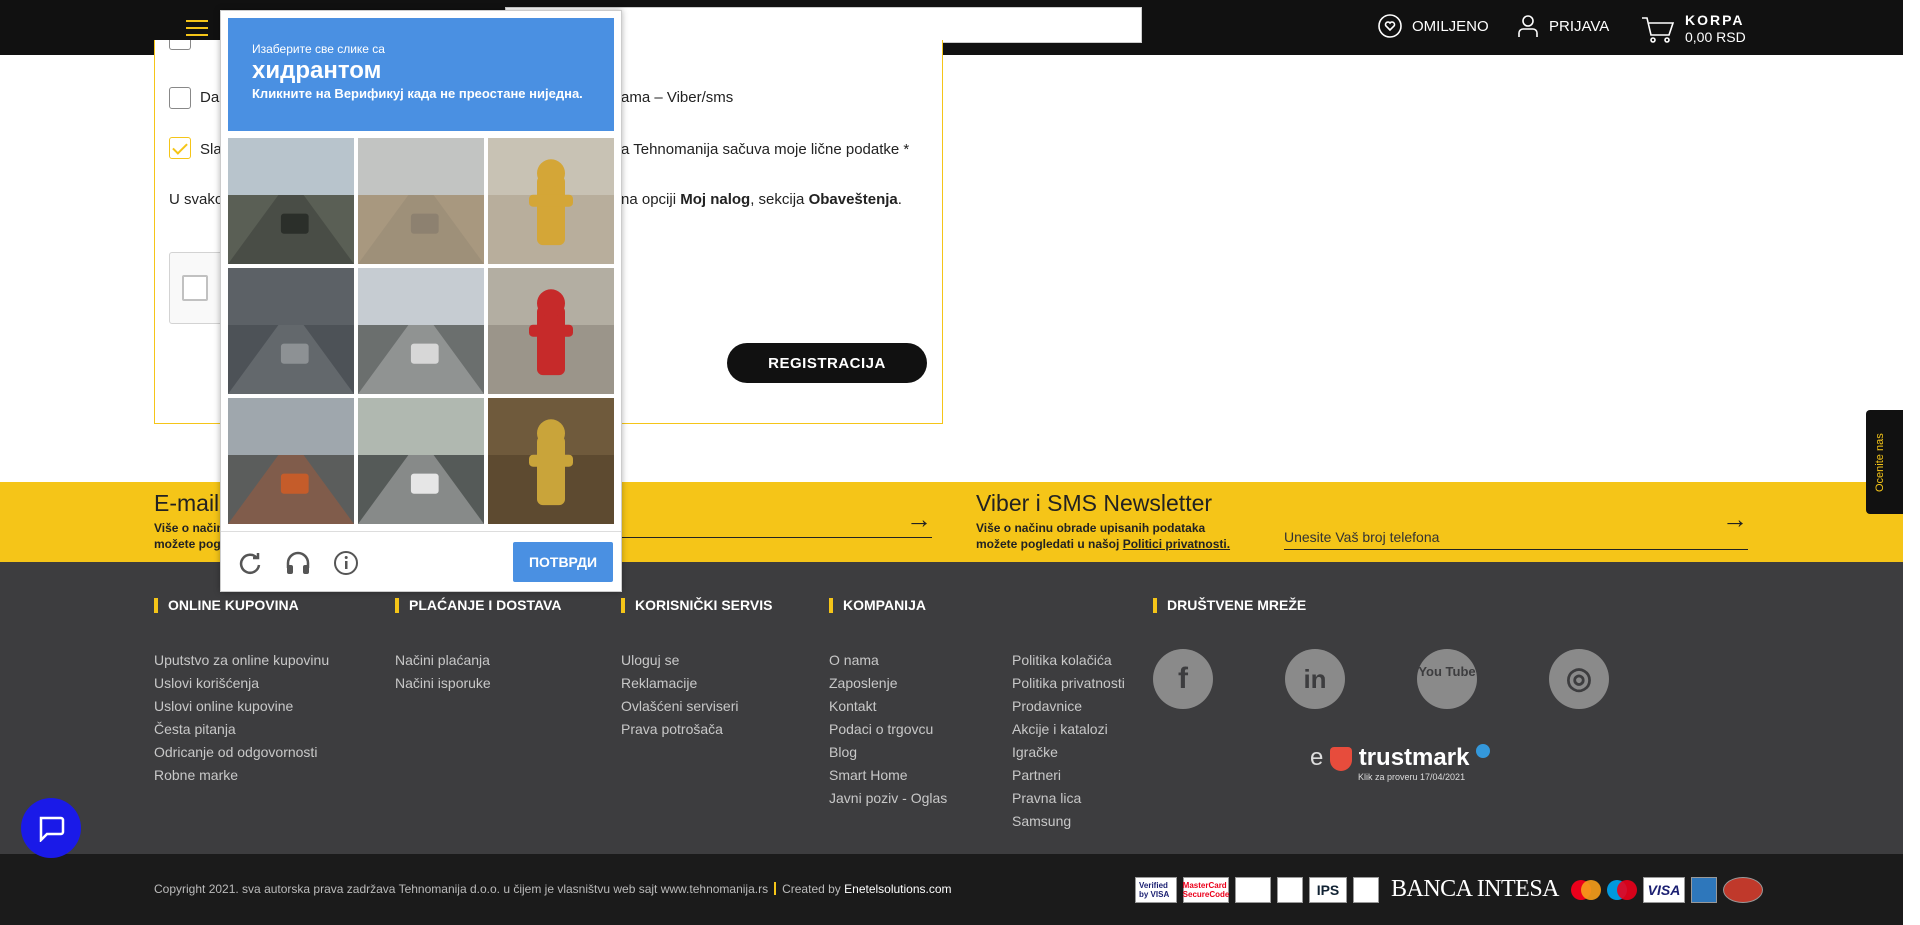  Describe the element at coordinates (1068, 821) in the screenshot. I see `footer-link: Samsung` at that location.